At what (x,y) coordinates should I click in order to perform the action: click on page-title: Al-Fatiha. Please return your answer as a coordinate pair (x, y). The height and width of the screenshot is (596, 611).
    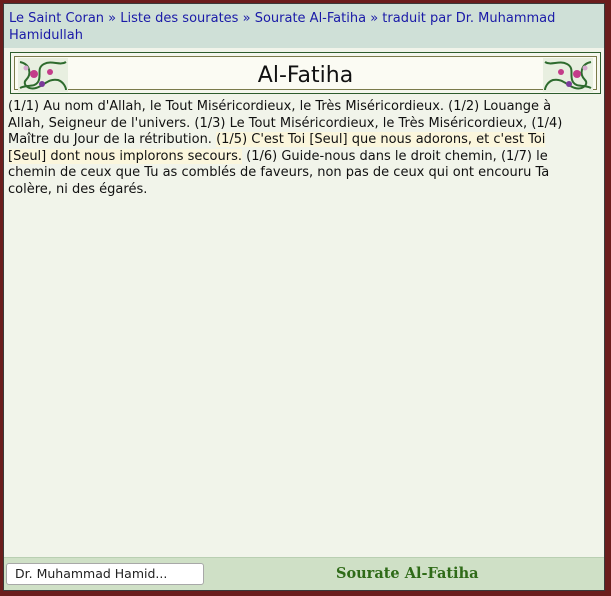
    Looking at the image, I should click on (305, 75).